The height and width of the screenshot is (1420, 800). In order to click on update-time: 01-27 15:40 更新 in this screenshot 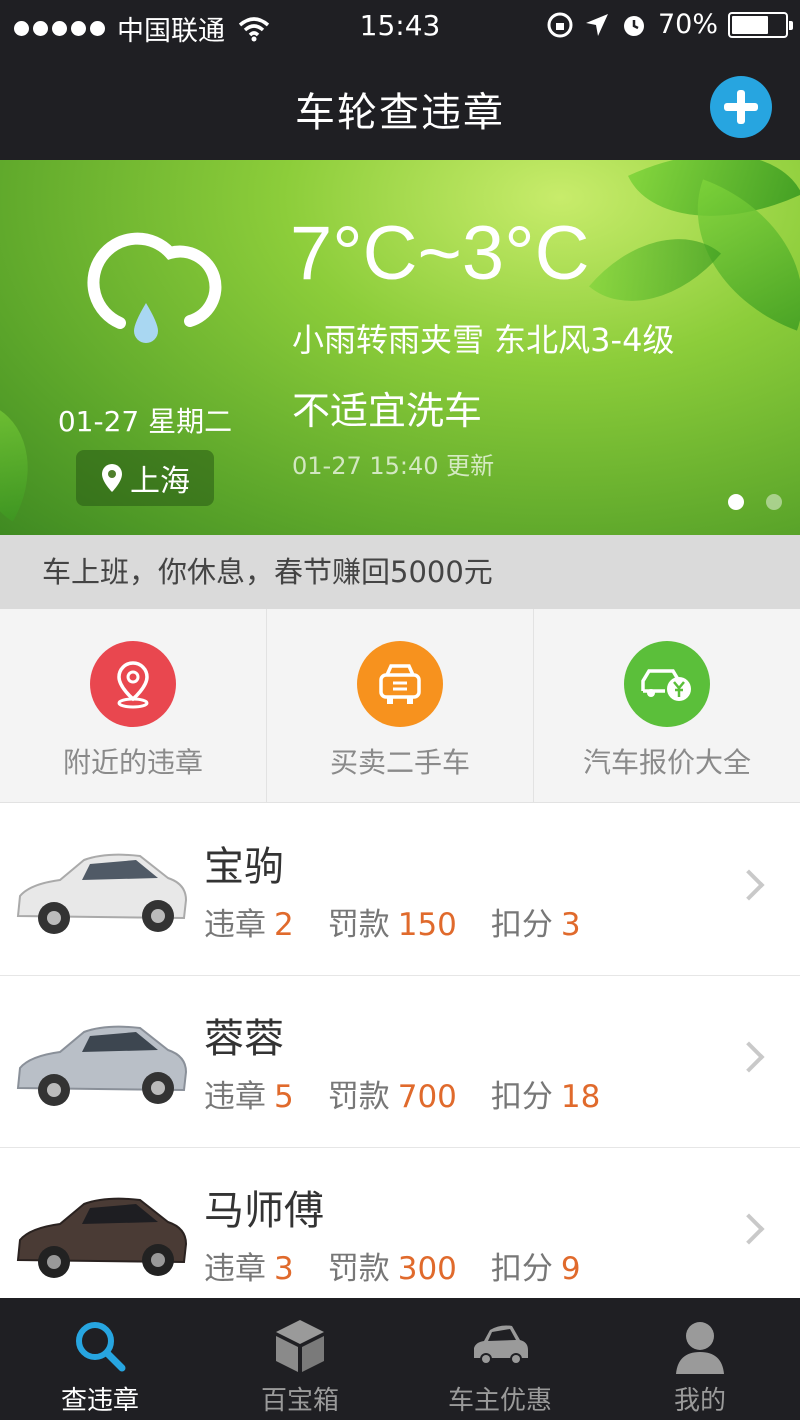, I will do `click(393, 466)`.